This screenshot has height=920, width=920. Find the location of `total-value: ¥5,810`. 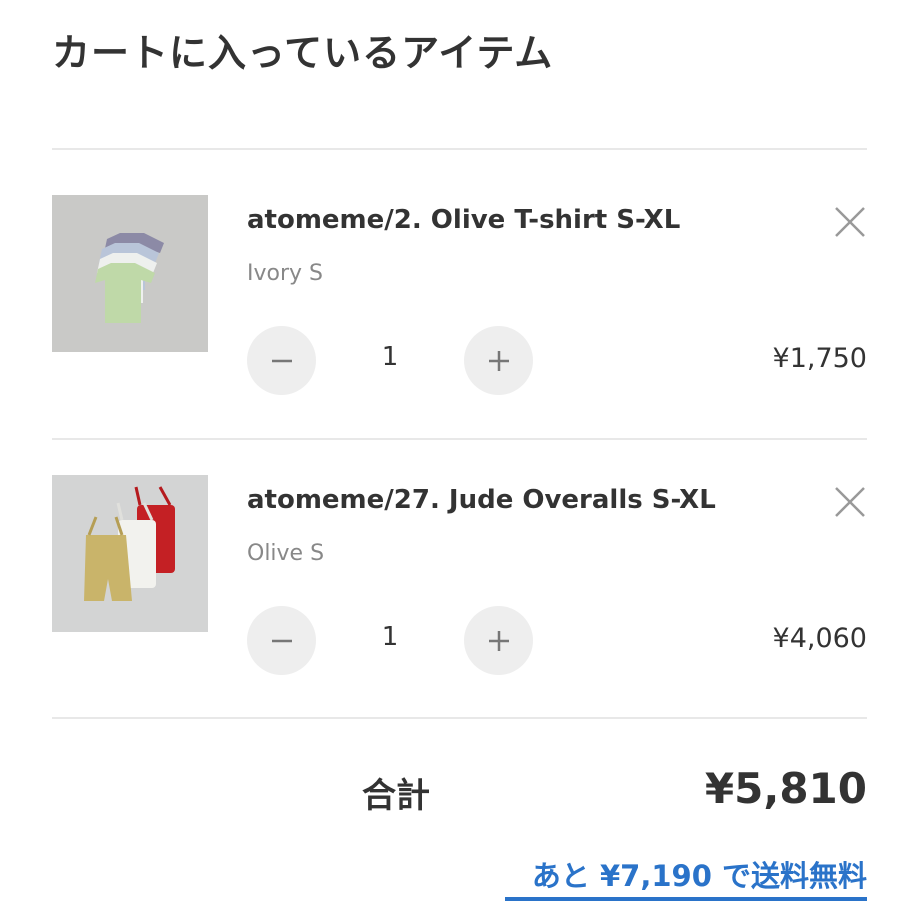

total-value: ¥5,810 is located at coordinates (785, 788).